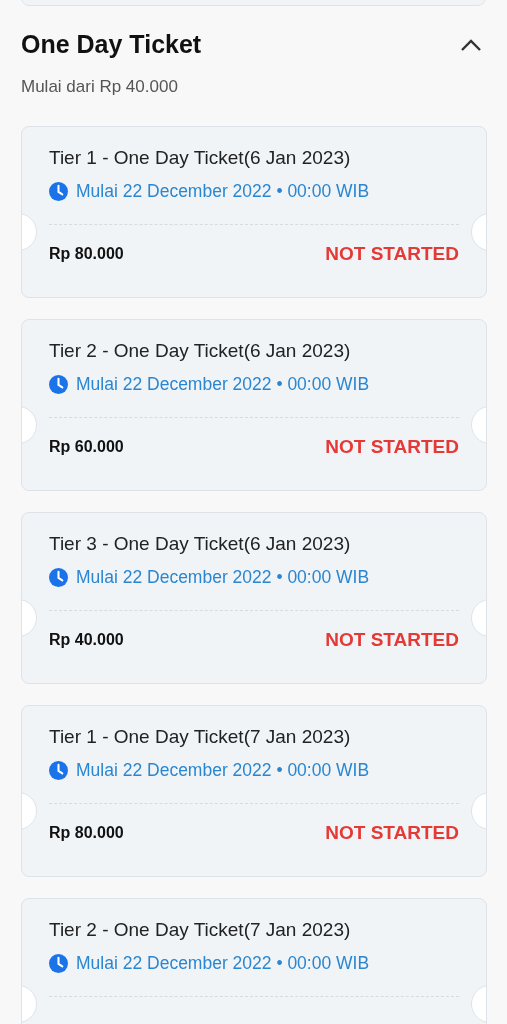  What do you see at coordinates (200, 930) in the screenshot?
I see `ticket-name: Tier 2 - One Day Ticket(7 Jan 2023)` at bounding box center [200, 930].